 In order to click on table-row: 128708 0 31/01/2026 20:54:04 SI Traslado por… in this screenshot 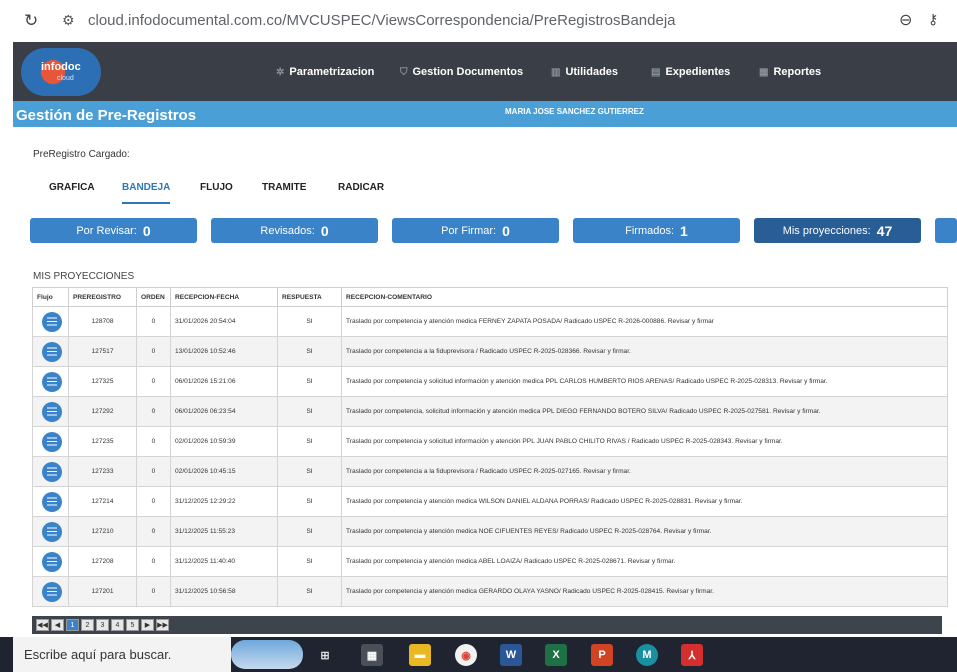, I will do `click(490, 321)`.